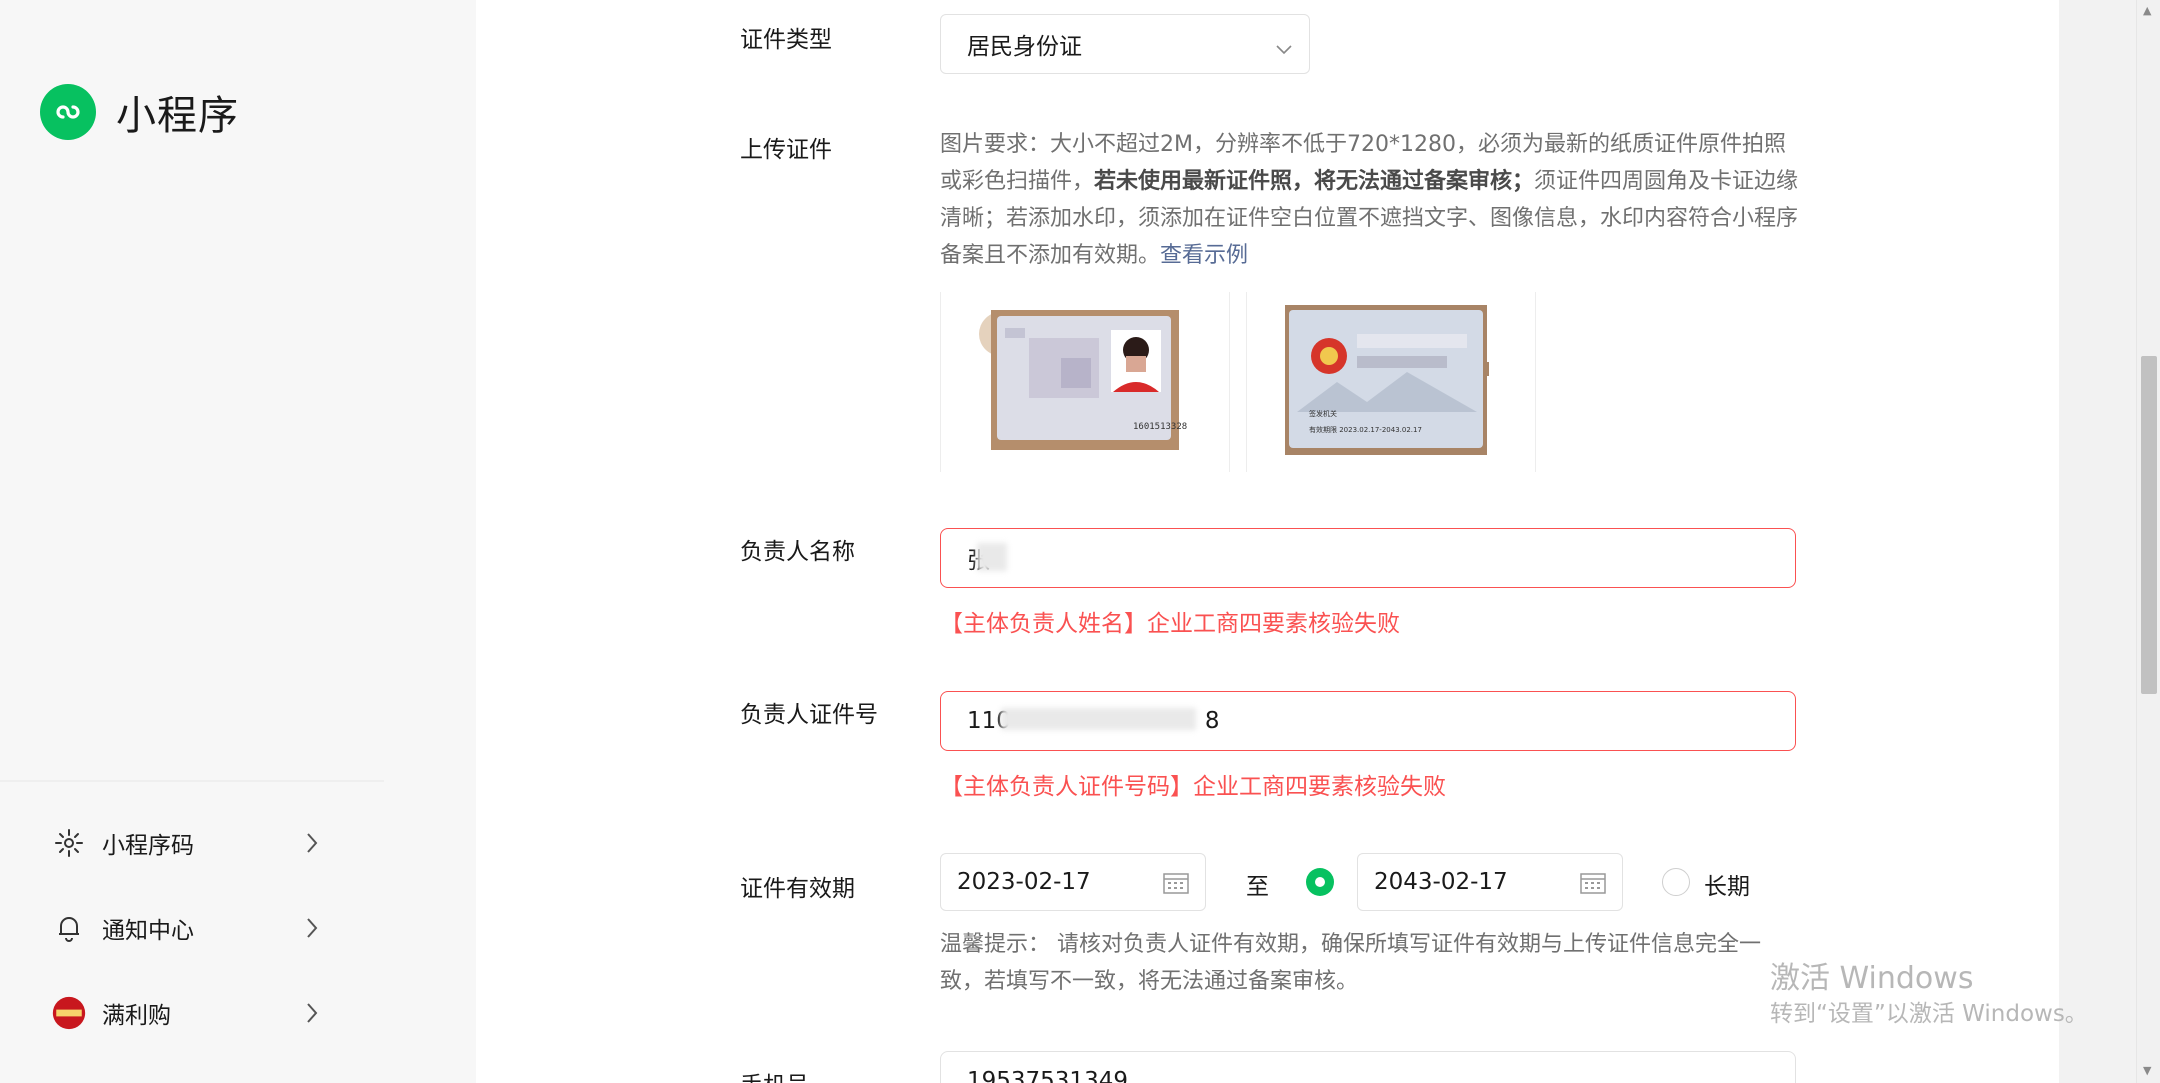 This screenshot has width=2160, height=1083. I want to click on sidebar-item-label: 小程序码, so click(148, 846).